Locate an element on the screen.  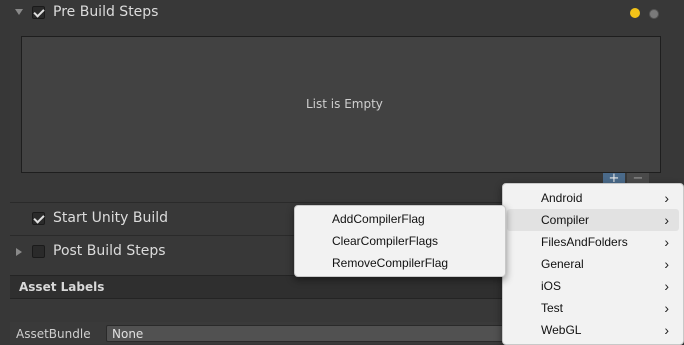
asset-labels-title: Asset Labels is located at coordinates (62, 287).